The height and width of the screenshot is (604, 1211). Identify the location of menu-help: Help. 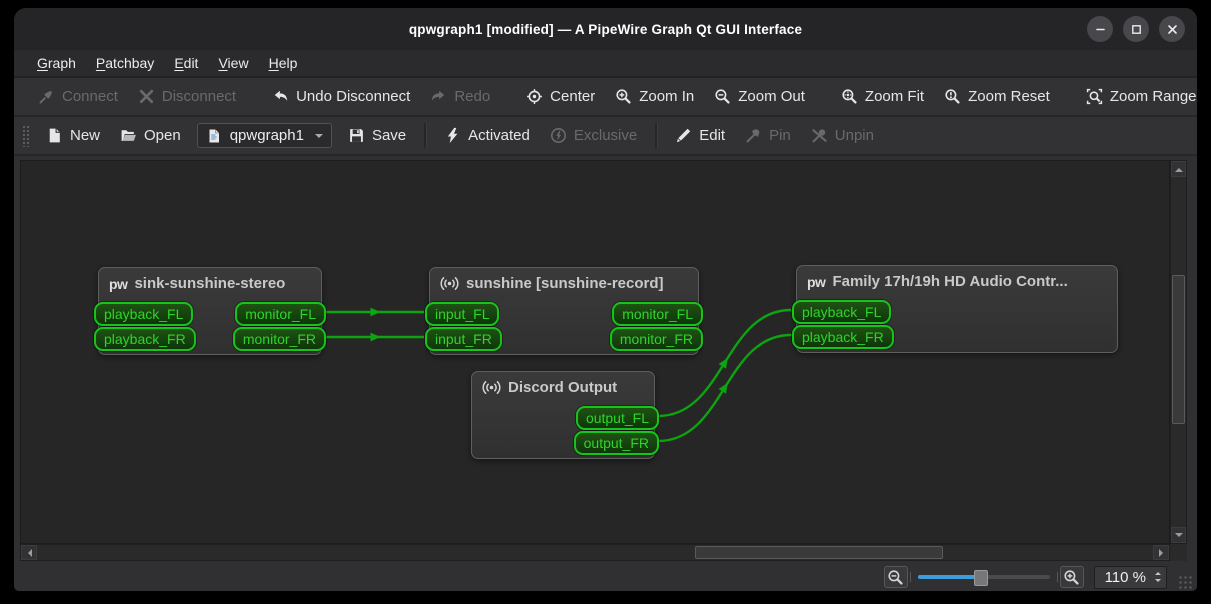
(283, 63).